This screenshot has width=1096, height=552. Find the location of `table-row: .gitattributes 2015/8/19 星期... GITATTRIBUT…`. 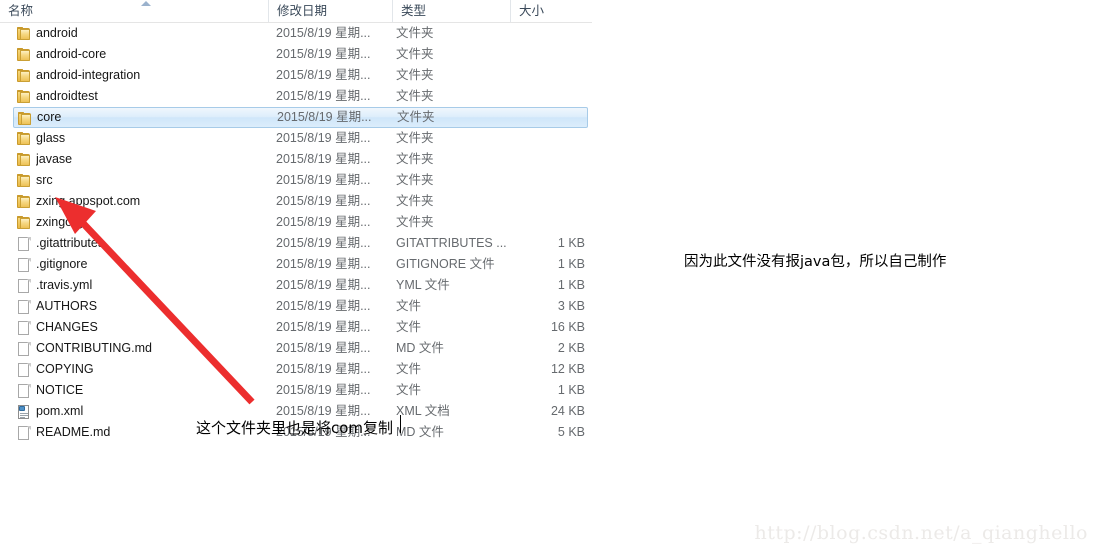

table-row: .gitattributes 2015/8/19 星期... GITATTRIBUT… is located at coordinates (296, 243).